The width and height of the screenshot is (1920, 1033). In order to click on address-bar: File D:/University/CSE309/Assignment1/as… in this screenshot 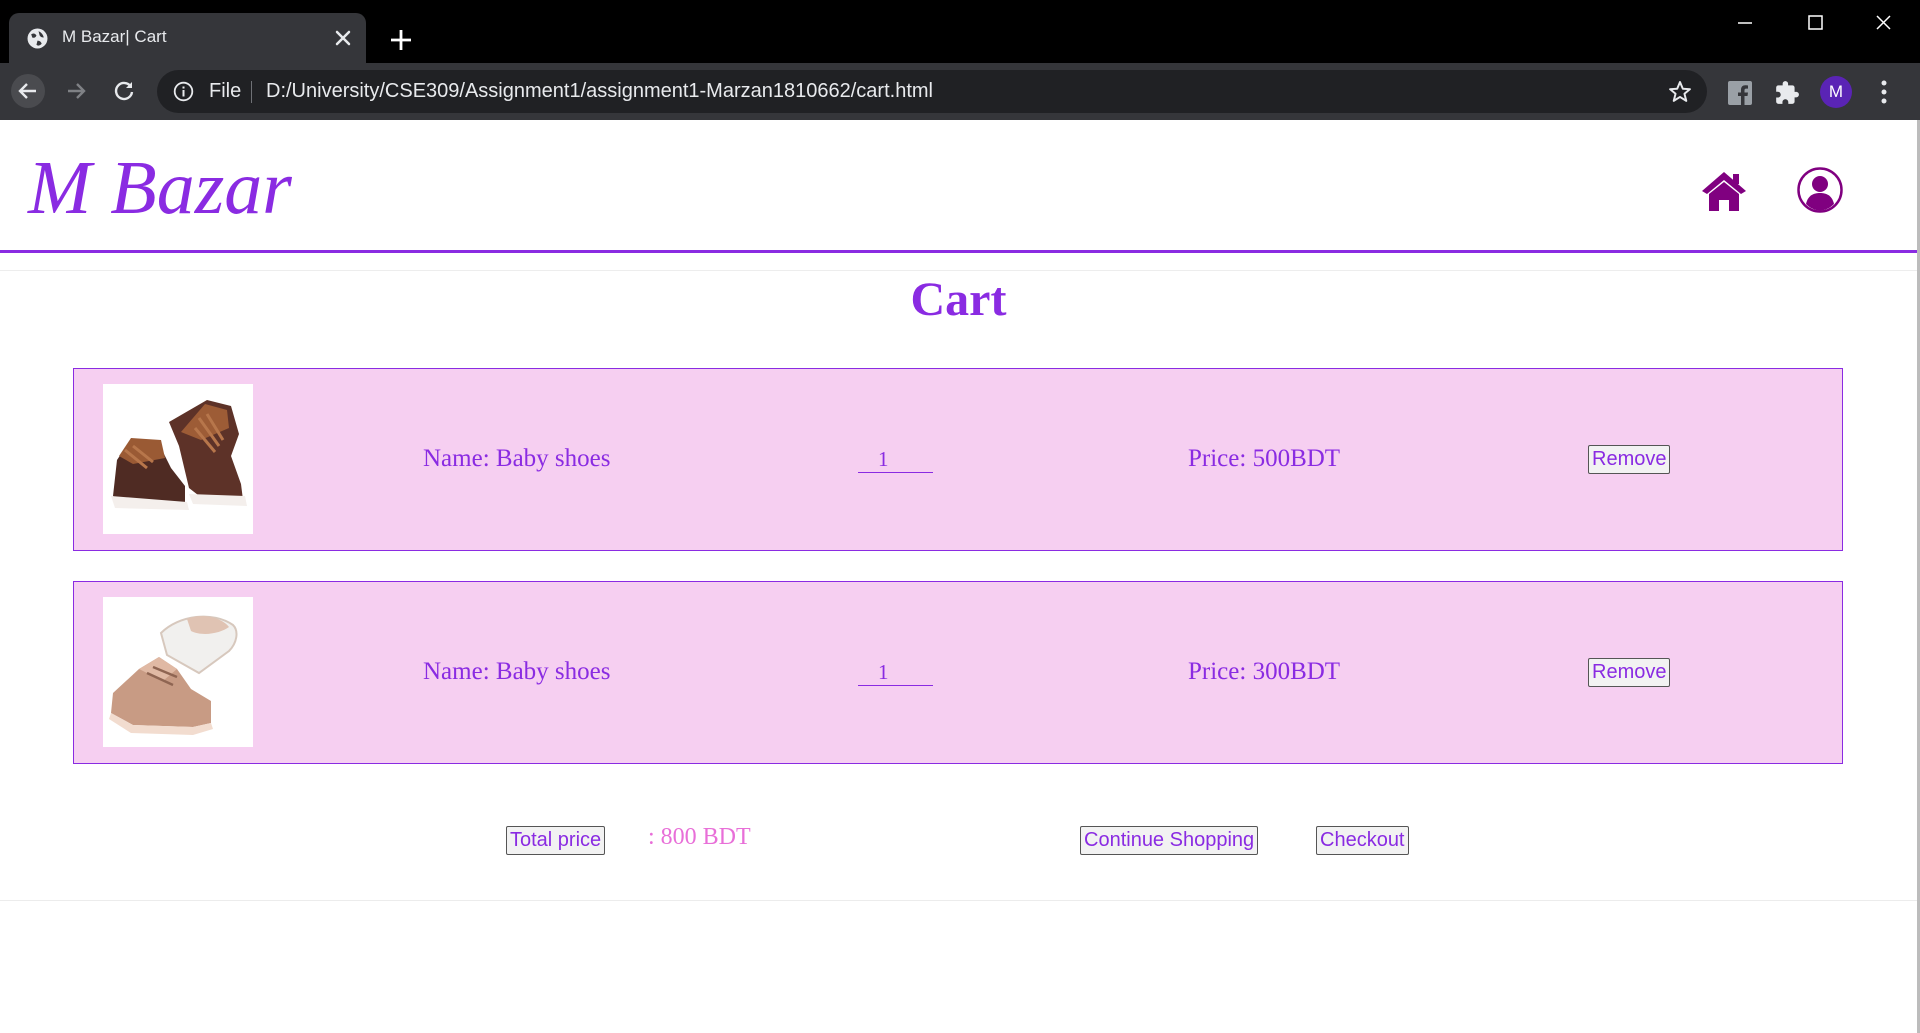, I will do `click(932, 91)`.